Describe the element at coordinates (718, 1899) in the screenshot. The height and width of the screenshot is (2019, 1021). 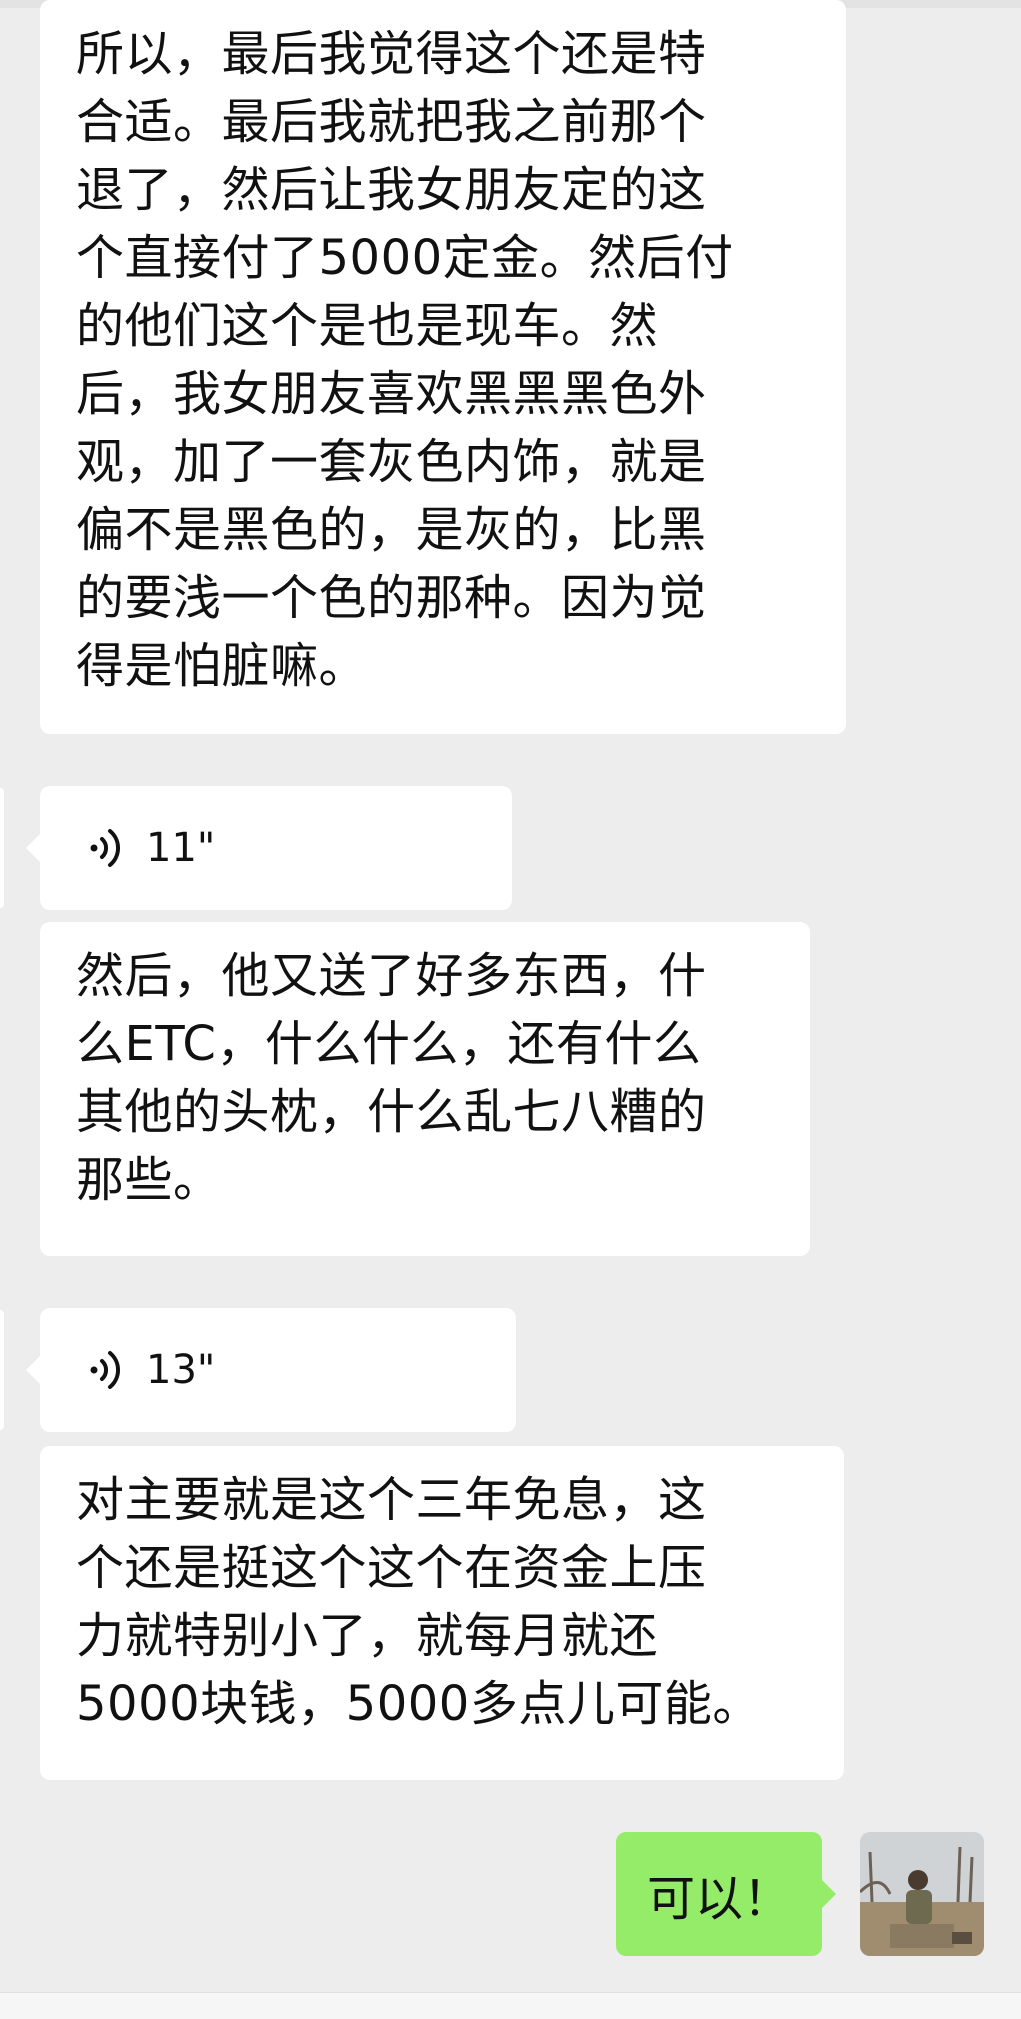
I see `message-text: 可以！` at that location.